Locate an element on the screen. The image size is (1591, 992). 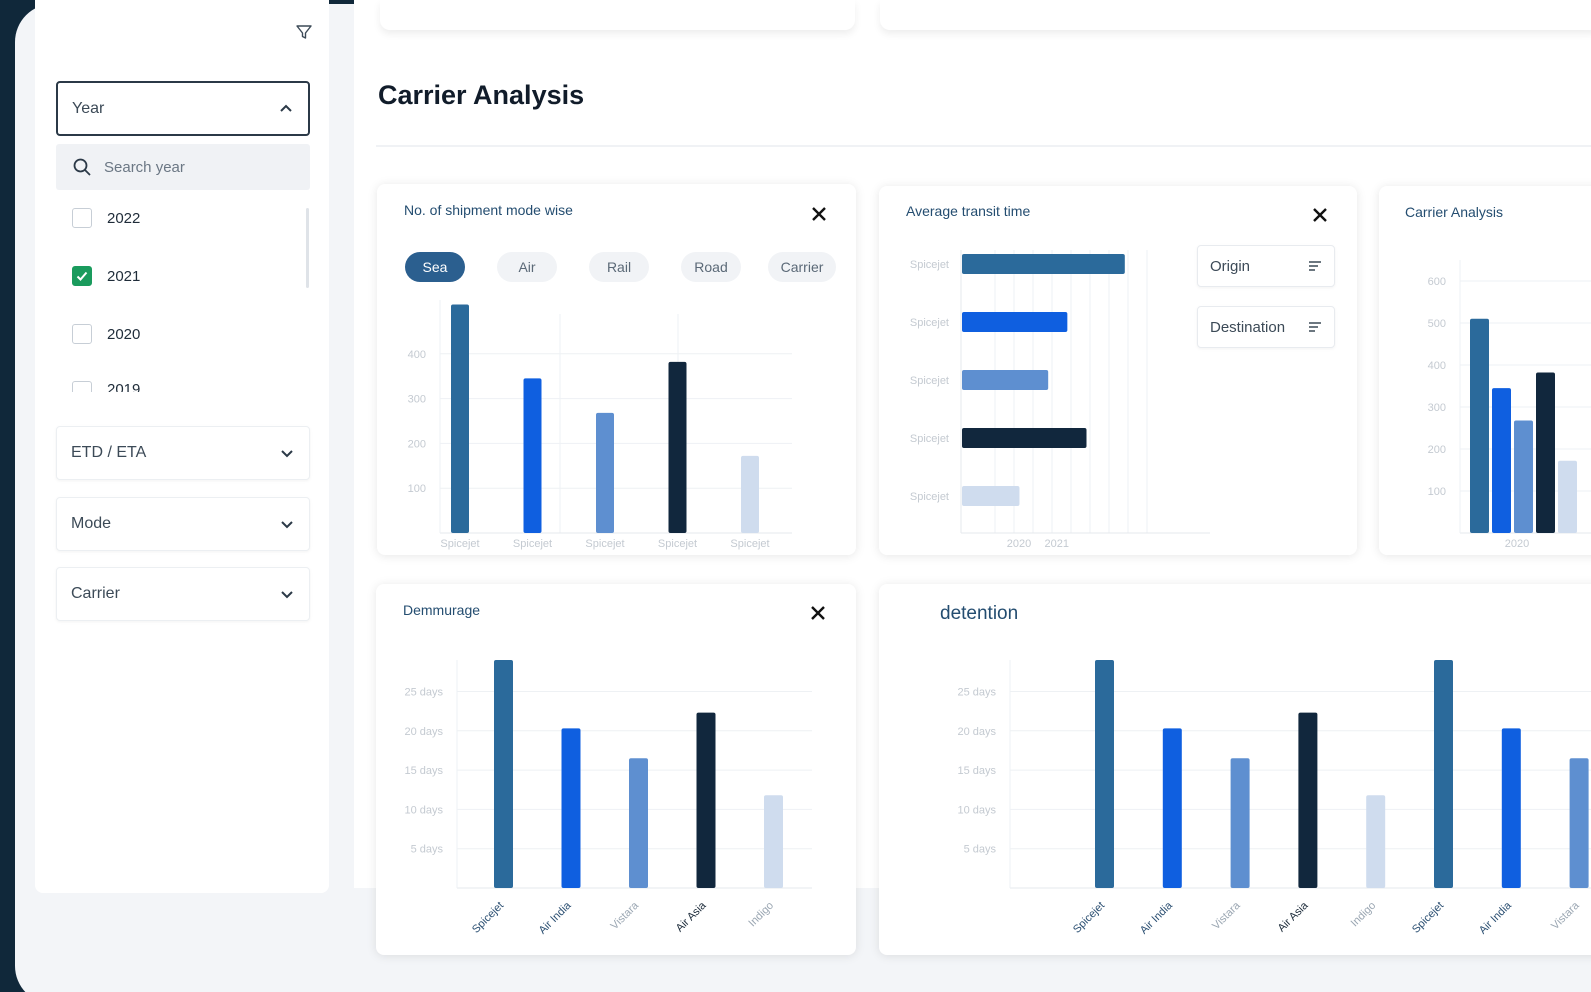
shipment-y-tick: 400 is located at coordinates (417, 355).